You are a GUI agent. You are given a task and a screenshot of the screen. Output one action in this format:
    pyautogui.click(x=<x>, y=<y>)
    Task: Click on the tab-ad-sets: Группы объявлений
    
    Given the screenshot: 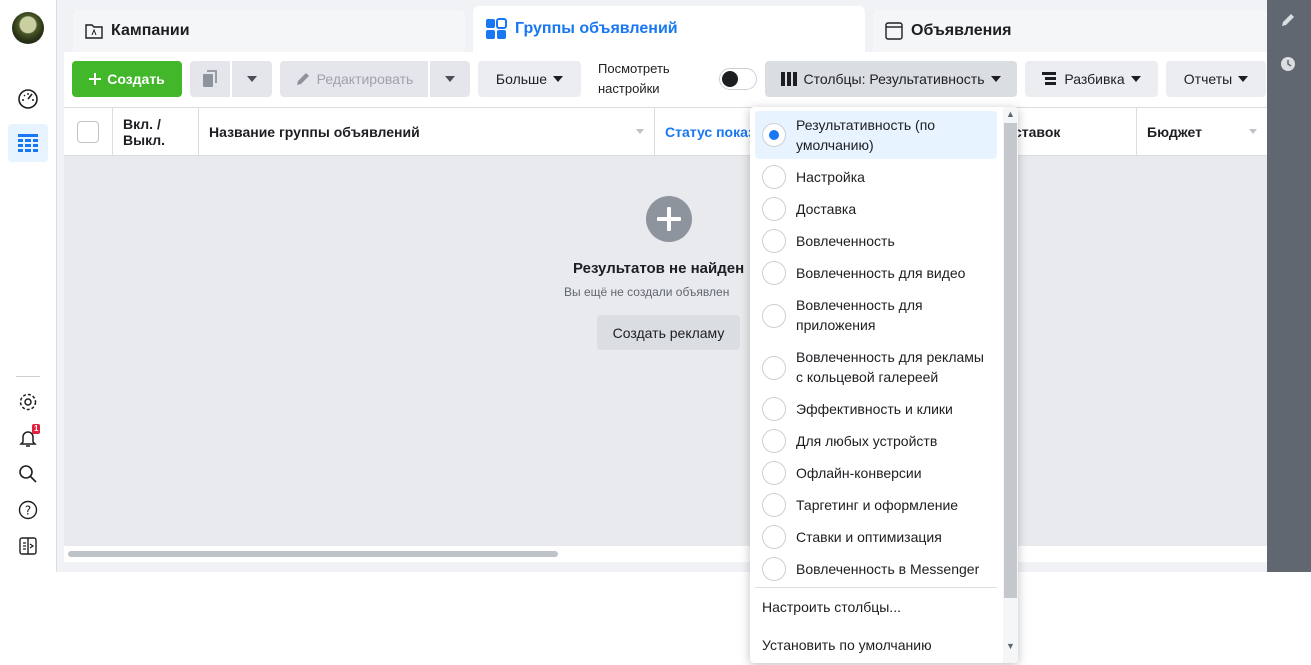 What is the action you would take?
    pyautogui.click(x=669, y=29)
    